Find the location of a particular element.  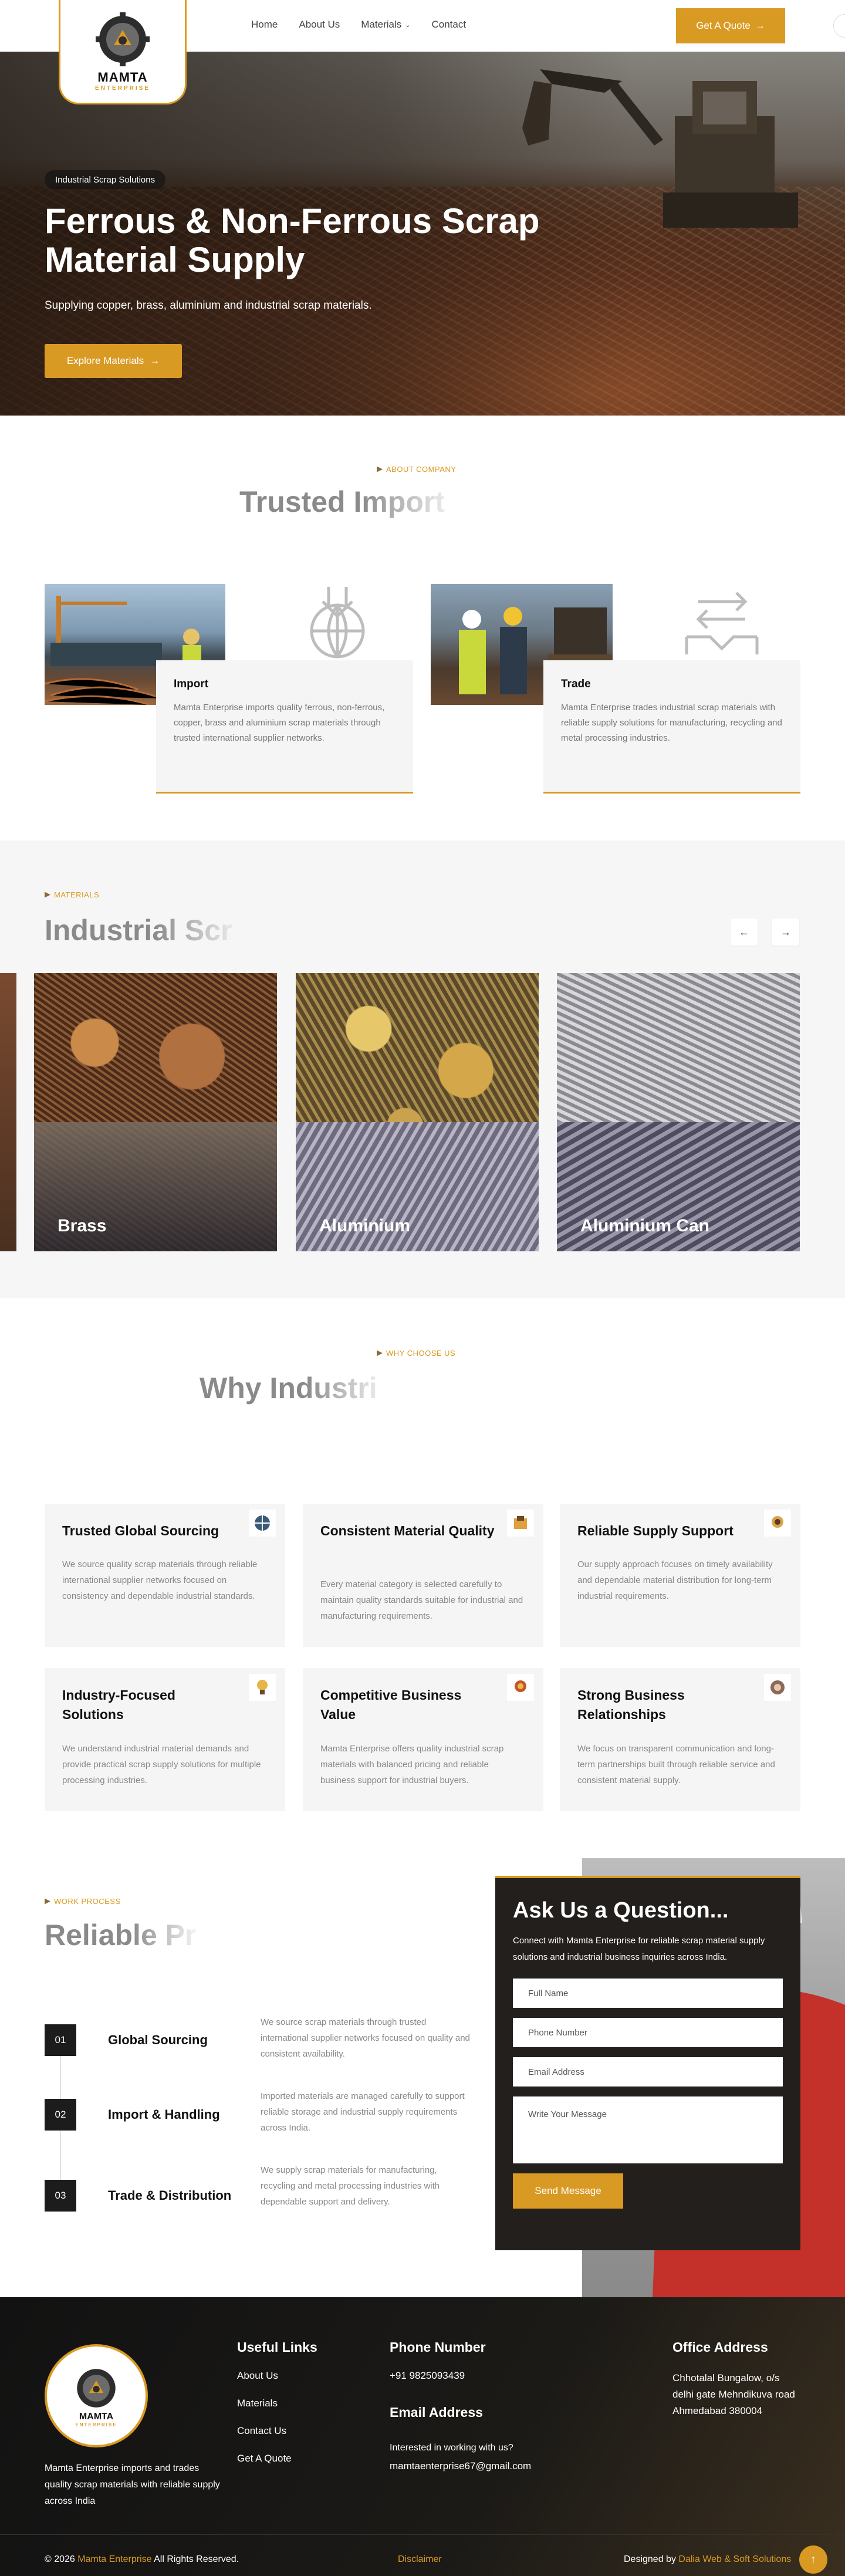

menu-toggle-button is located at coordinates (839, 26).